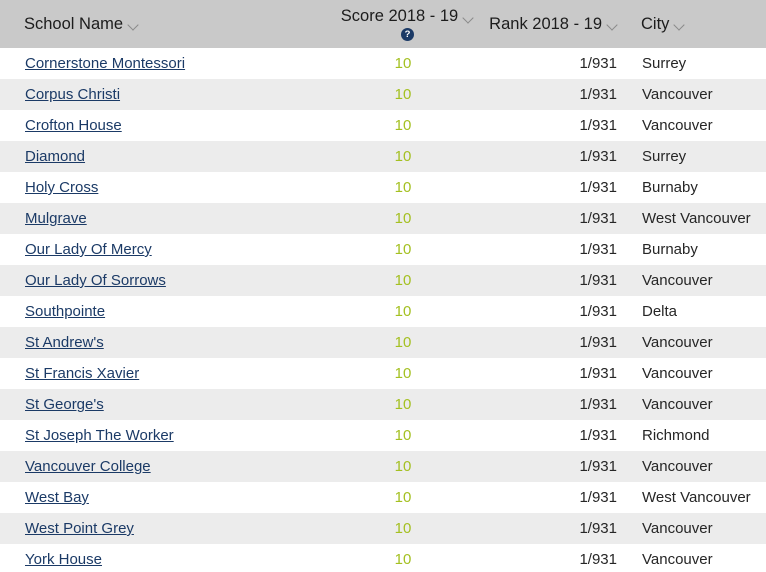 The image size is (766, 572). What do you see at coordinates (79, 528) in the screenshot?
I see `school-name-link: West Point Grey` at bounding box center [79, 528].